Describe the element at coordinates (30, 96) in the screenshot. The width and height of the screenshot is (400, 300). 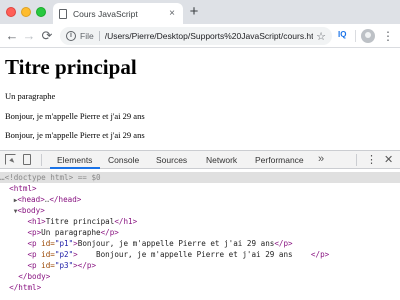
I see `paragraph: Un paragraphe` at that location.